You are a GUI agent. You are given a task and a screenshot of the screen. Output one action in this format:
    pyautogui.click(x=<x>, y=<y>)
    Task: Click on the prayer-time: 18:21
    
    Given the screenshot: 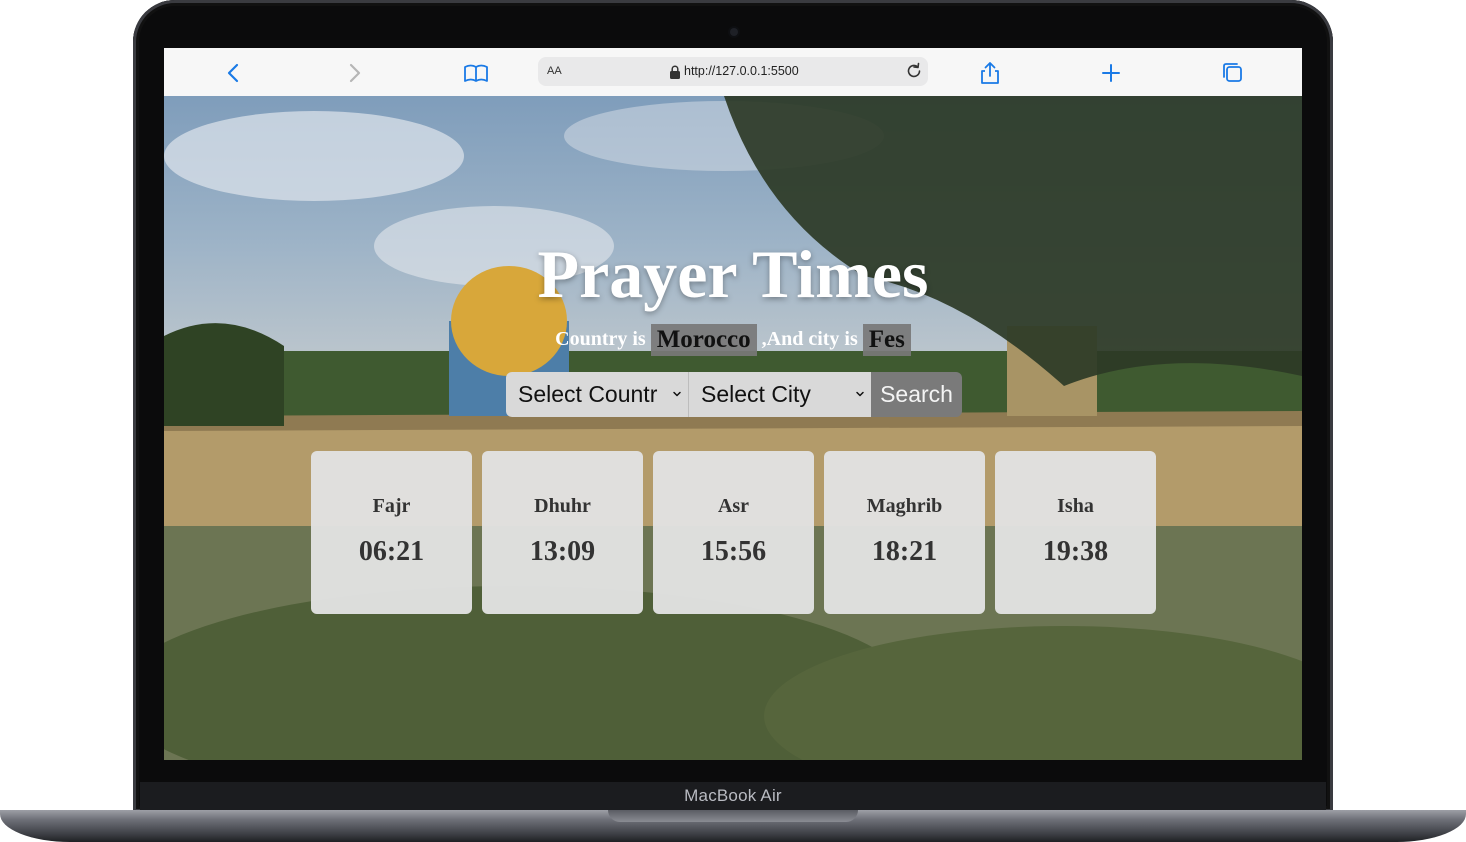 What is the action you would take?
    pyautogui.click(x=904, y=551)
    